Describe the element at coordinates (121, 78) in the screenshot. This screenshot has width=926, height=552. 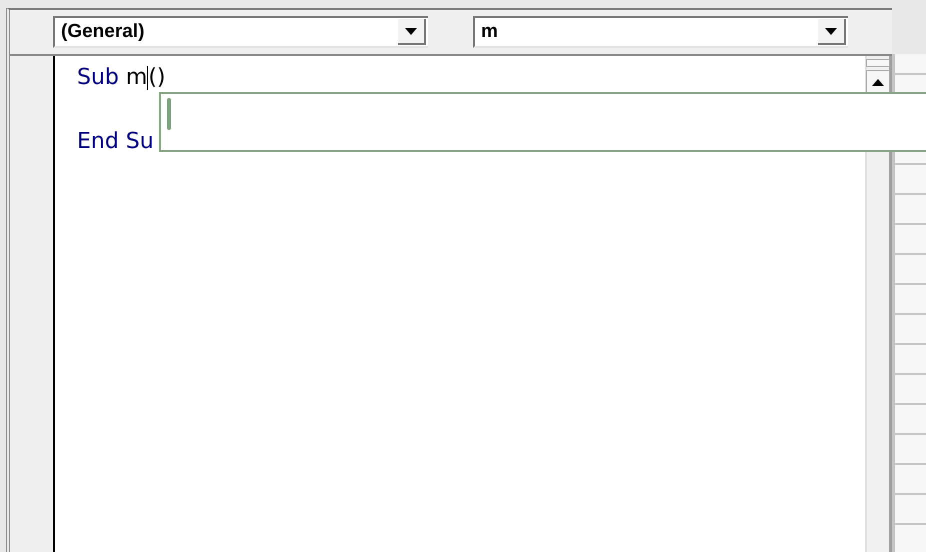
I see `code-line: Sub m()` at that location.